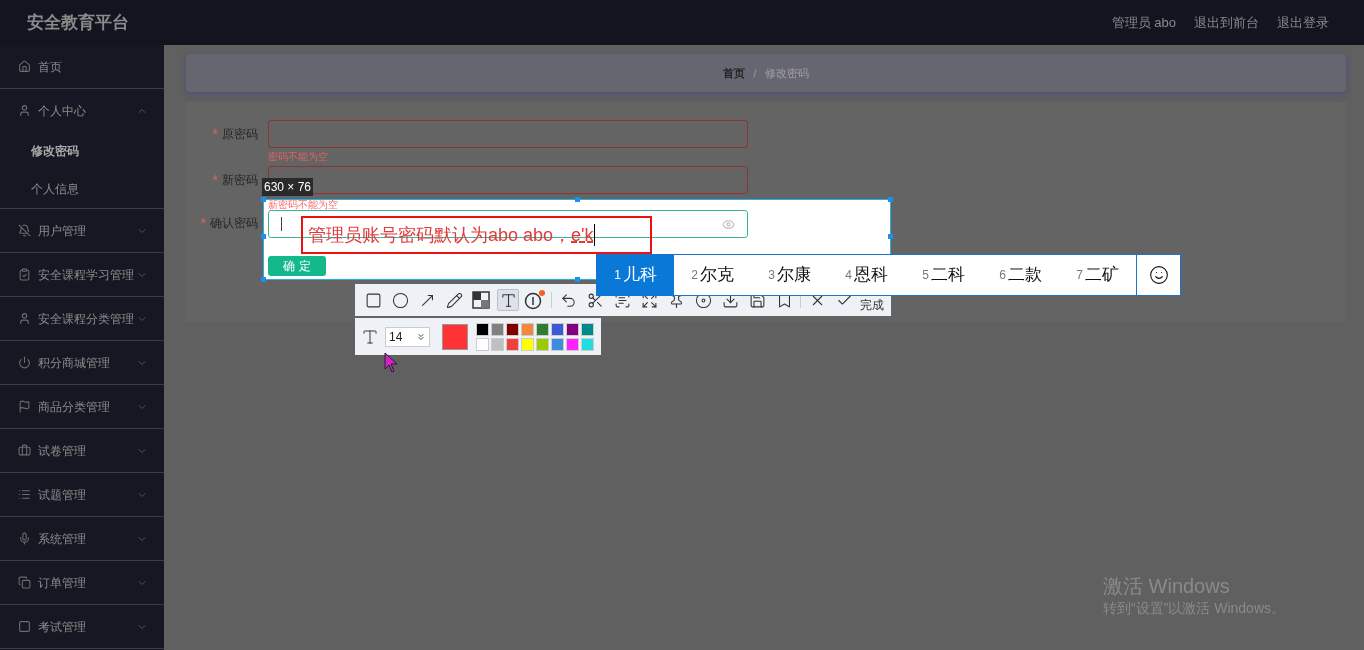 This screenshot has width=1364, height=650. I want to click on size-label: 630 × 76, so click(288, 187).